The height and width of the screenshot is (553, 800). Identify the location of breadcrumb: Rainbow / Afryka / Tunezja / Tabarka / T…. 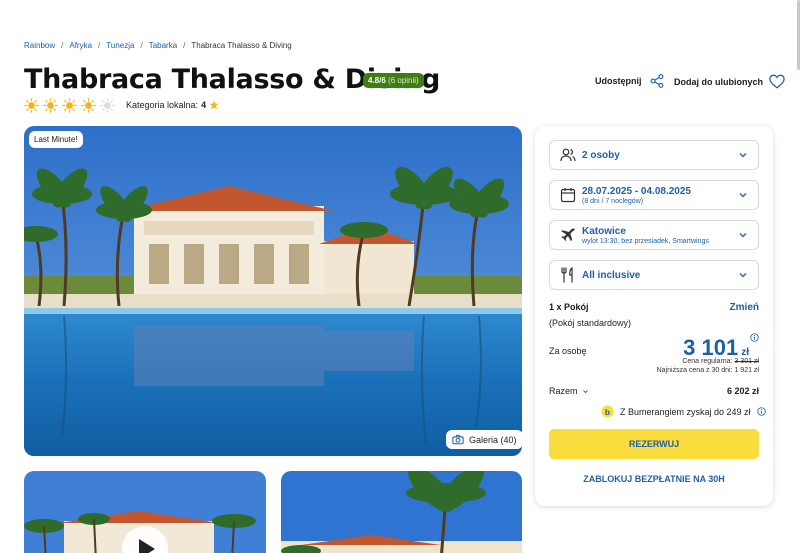
(158, 45).